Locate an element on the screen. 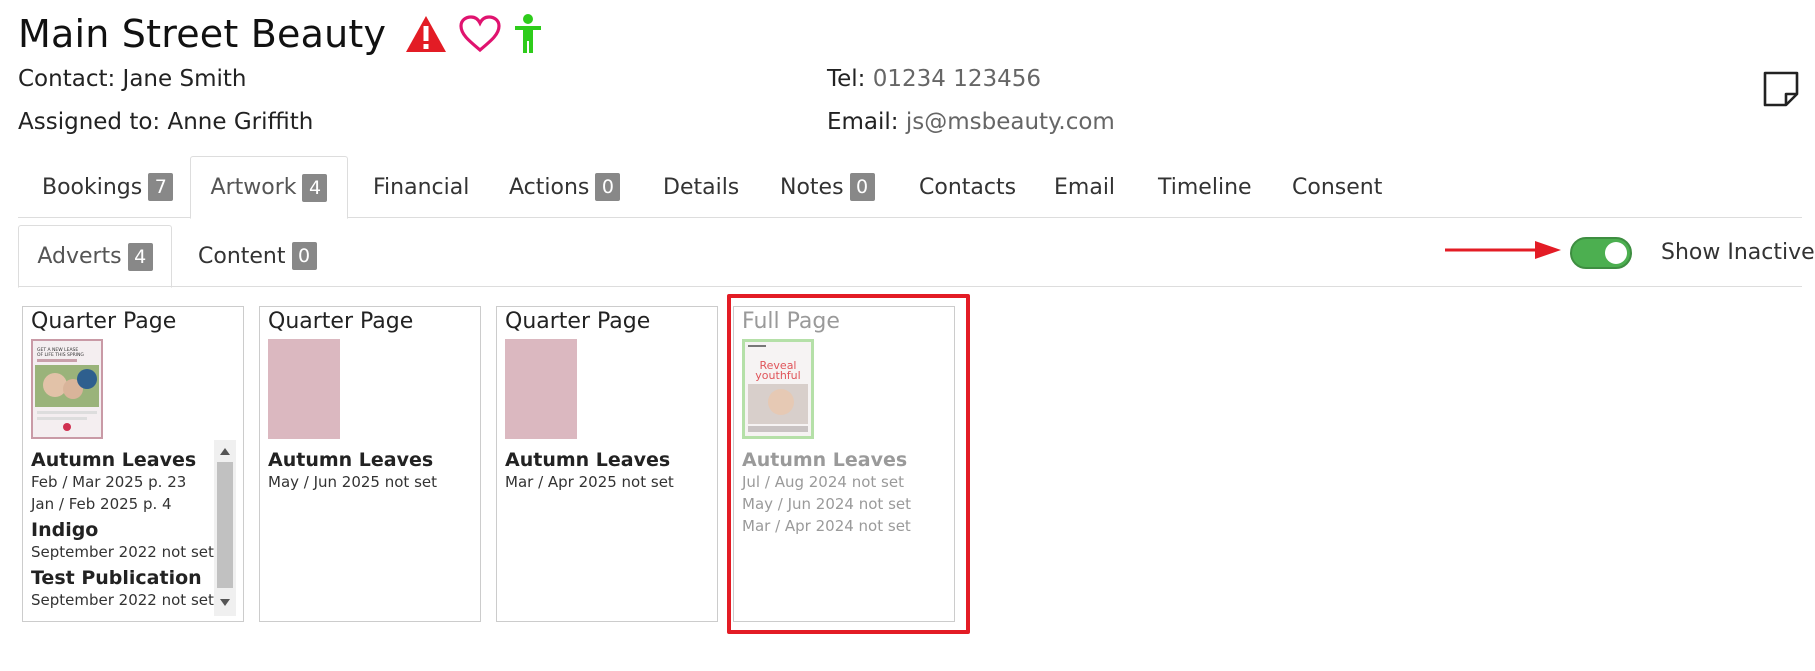  tab-label: Actions is located at coordinates (549, 187).